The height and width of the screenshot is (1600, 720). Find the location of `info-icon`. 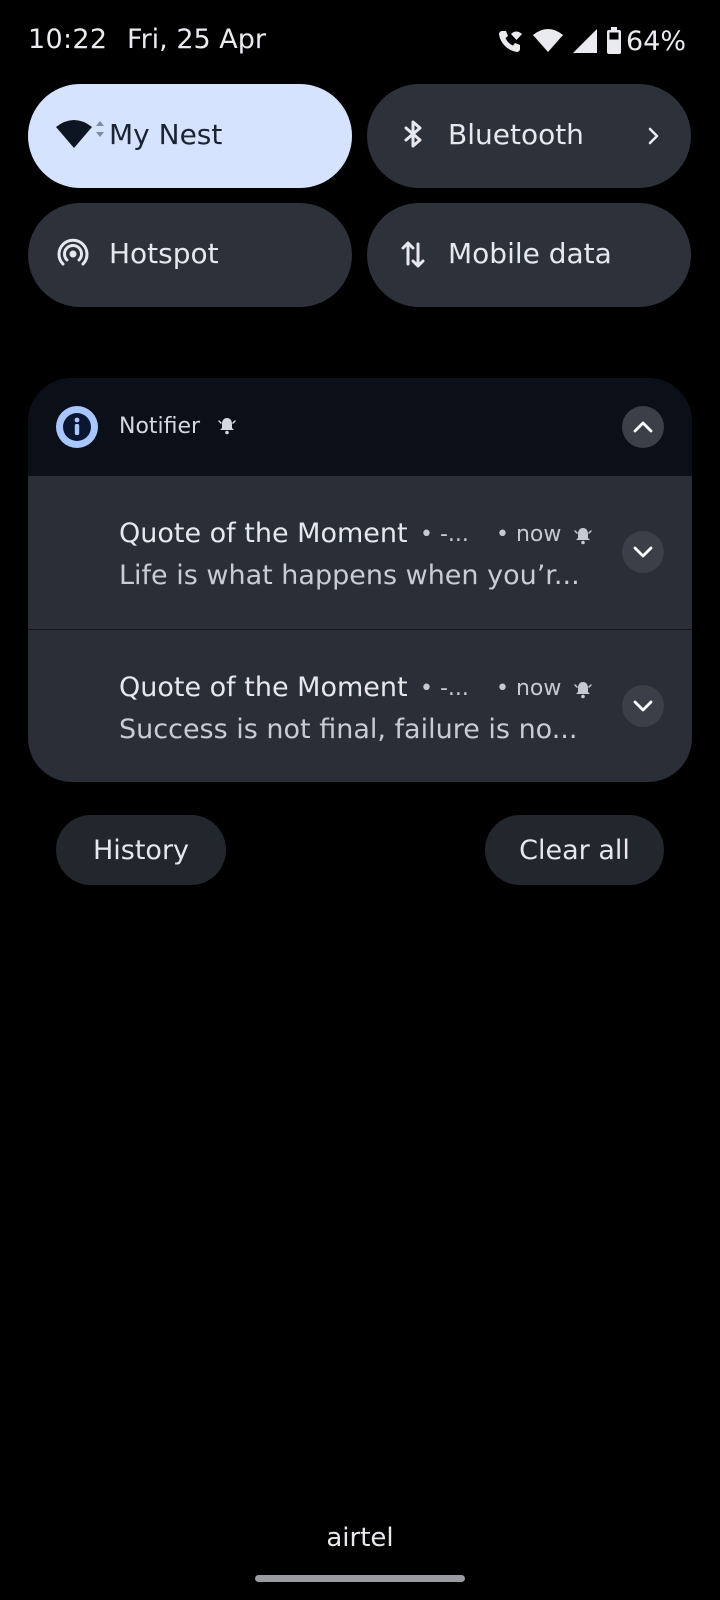

info-icon is located at coordinates (77, 427).